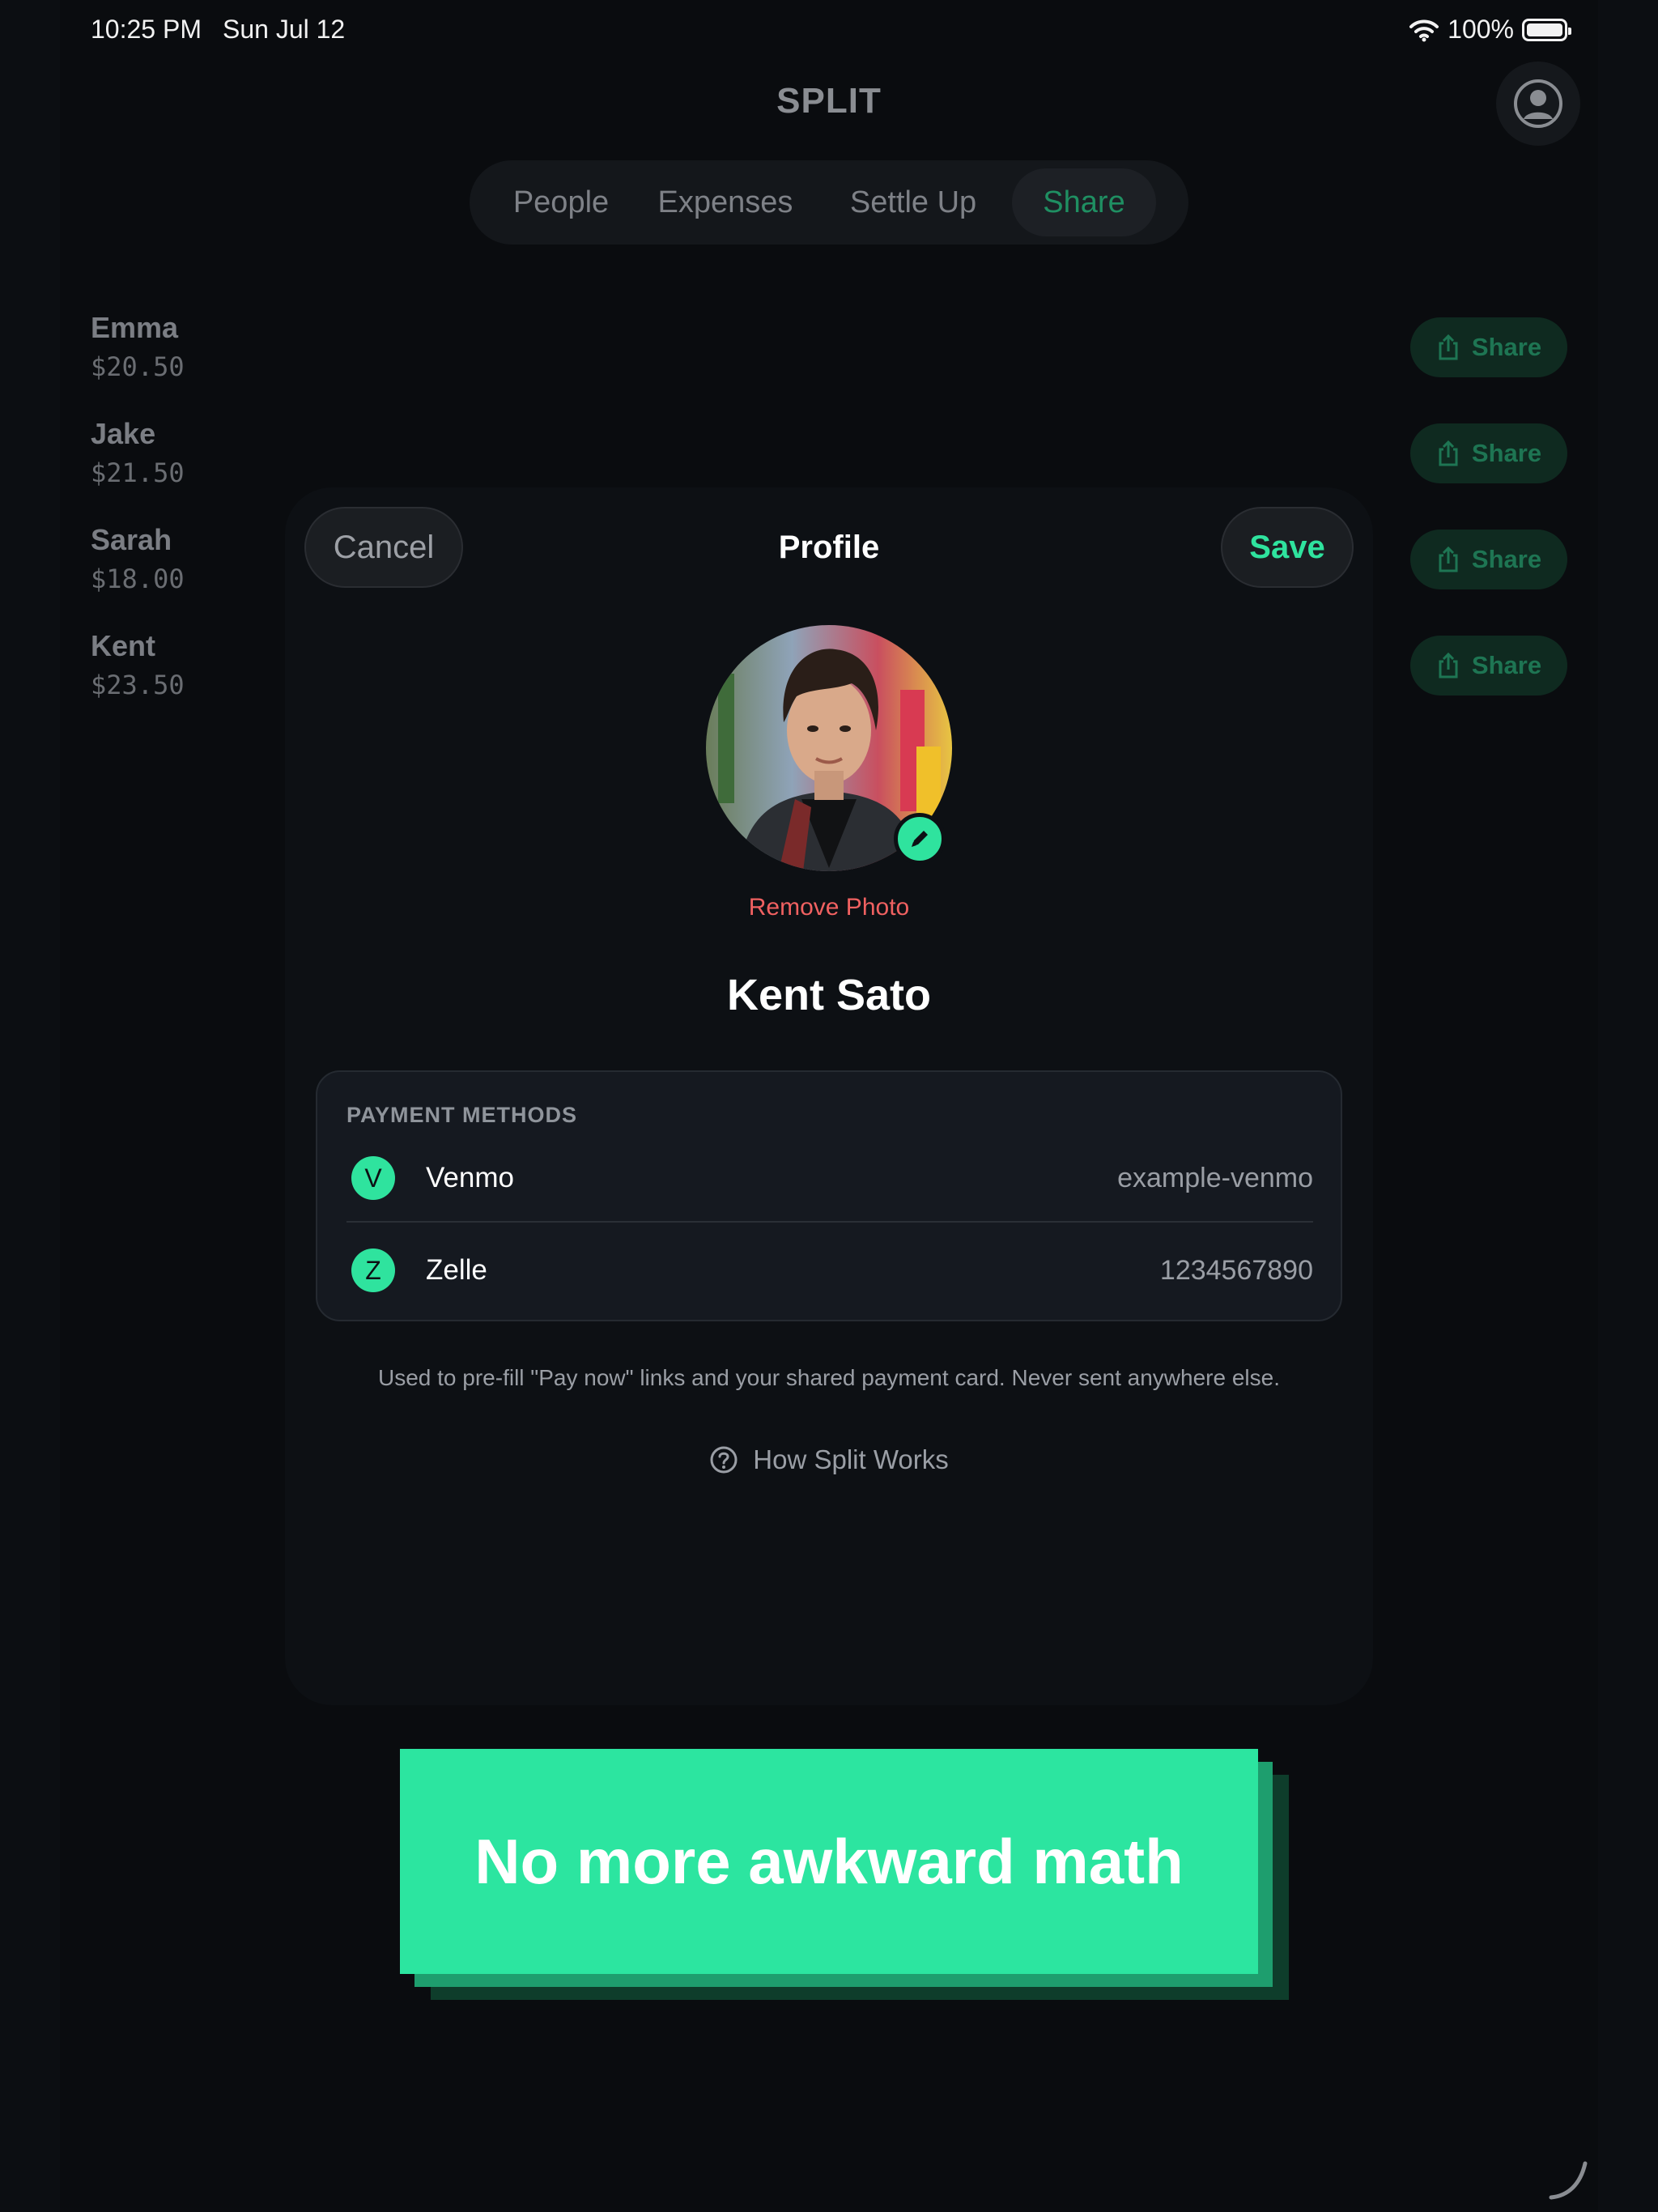 Image resolution: width=1658 pixels, height=2212 pixels. I want to click on battery-icon, so click(1546, 30).